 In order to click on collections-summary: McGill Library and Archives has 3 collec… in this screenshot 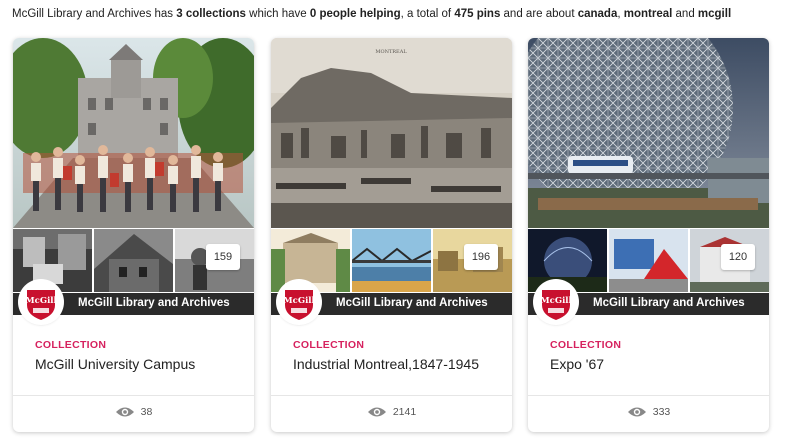, I will do `click(397, 14)`.